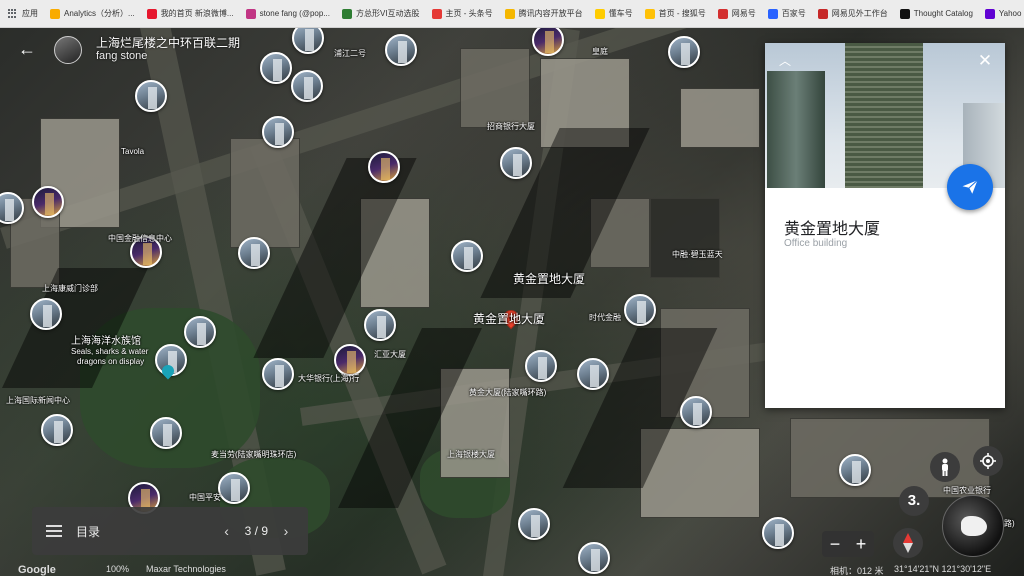 The image size is (1024, 576). I want to click on instagram-icon, so click(250, 13).